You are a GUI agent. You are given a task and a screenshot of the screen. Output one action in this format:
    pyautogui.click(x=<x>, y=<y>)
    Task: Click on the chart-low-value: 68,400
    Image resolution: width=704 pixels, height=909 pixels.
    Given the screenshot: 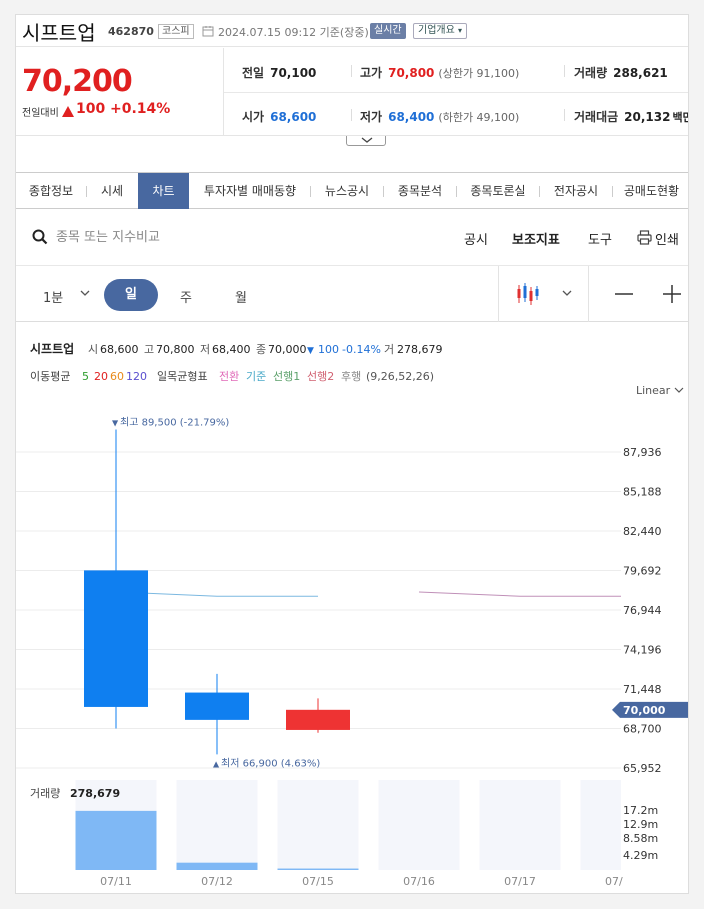 What is the action you would take?
    pyautogui.click(x=231, y=349)
    